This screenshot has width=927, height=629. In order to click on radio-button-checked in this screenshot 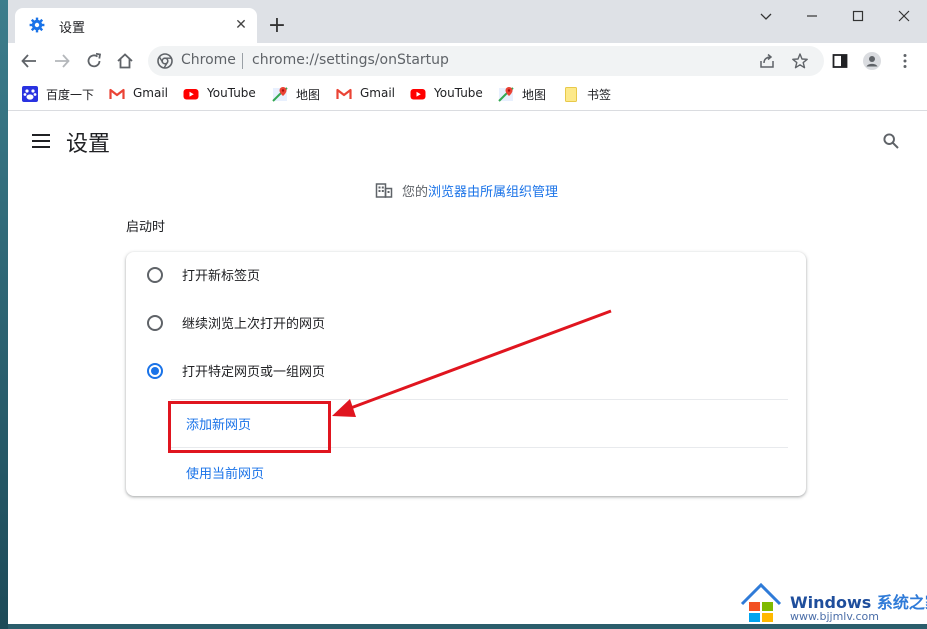, I will do `click(155, 371)`.